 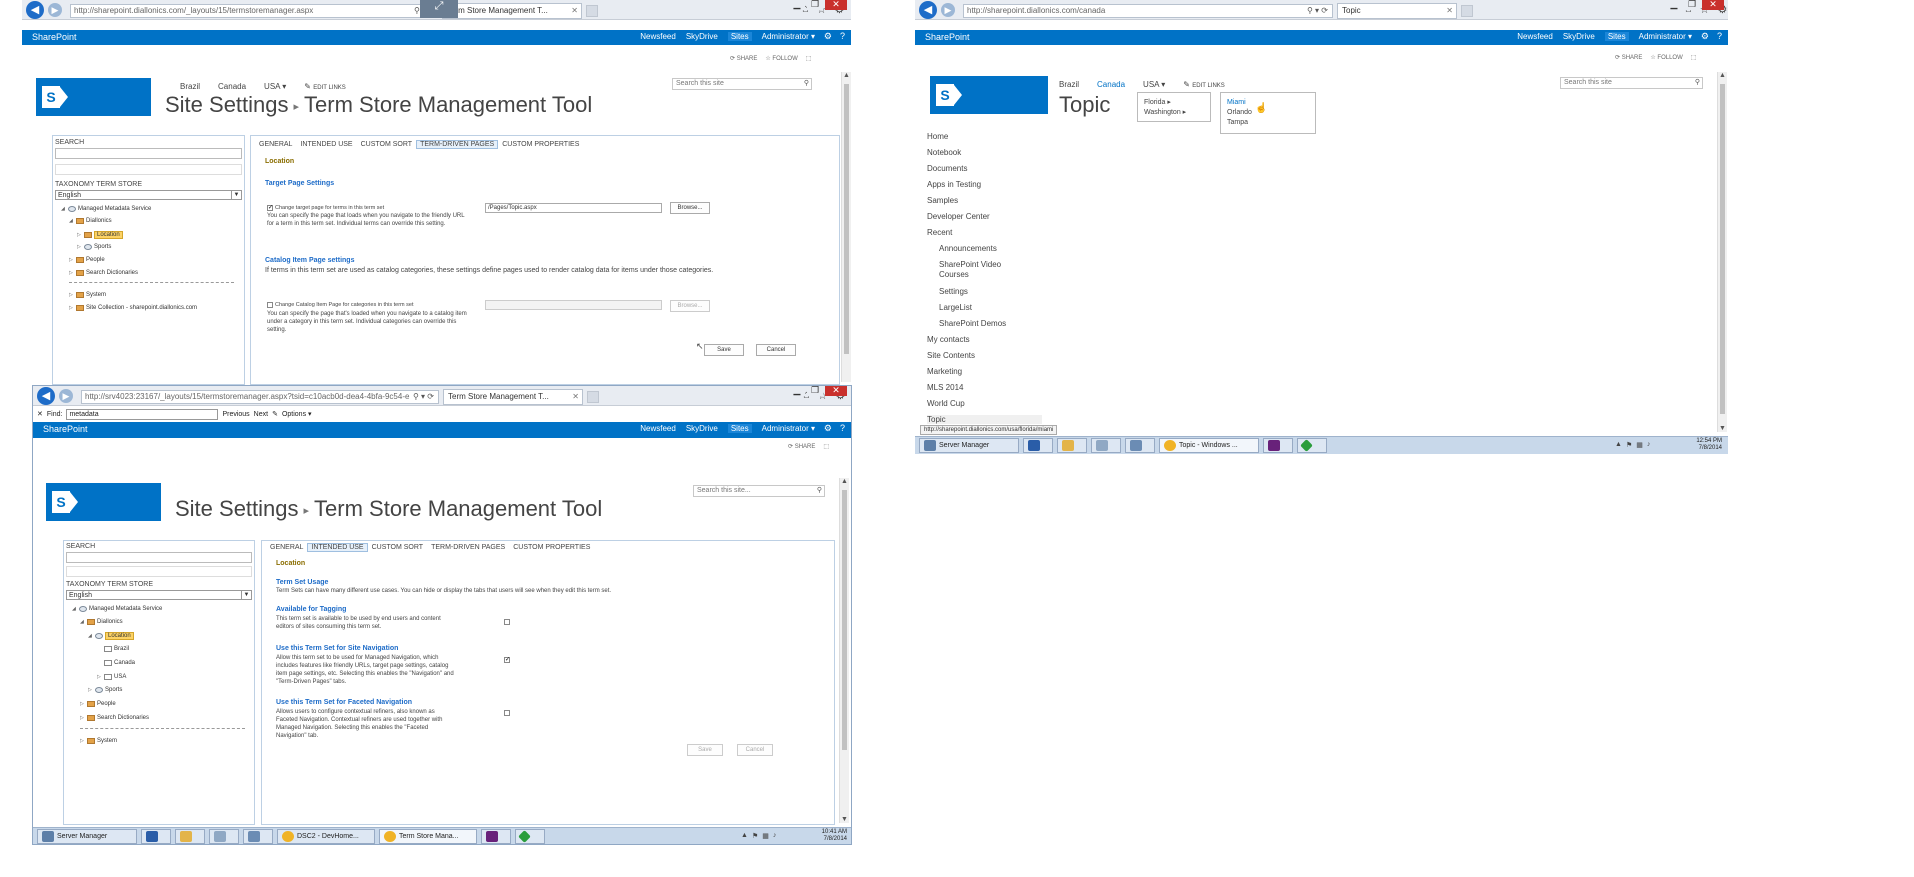 What do you see at coordinates (507, 713) in the screenshot?
I see `faceted-nav-checkbox` at bounding box center [507, 713].